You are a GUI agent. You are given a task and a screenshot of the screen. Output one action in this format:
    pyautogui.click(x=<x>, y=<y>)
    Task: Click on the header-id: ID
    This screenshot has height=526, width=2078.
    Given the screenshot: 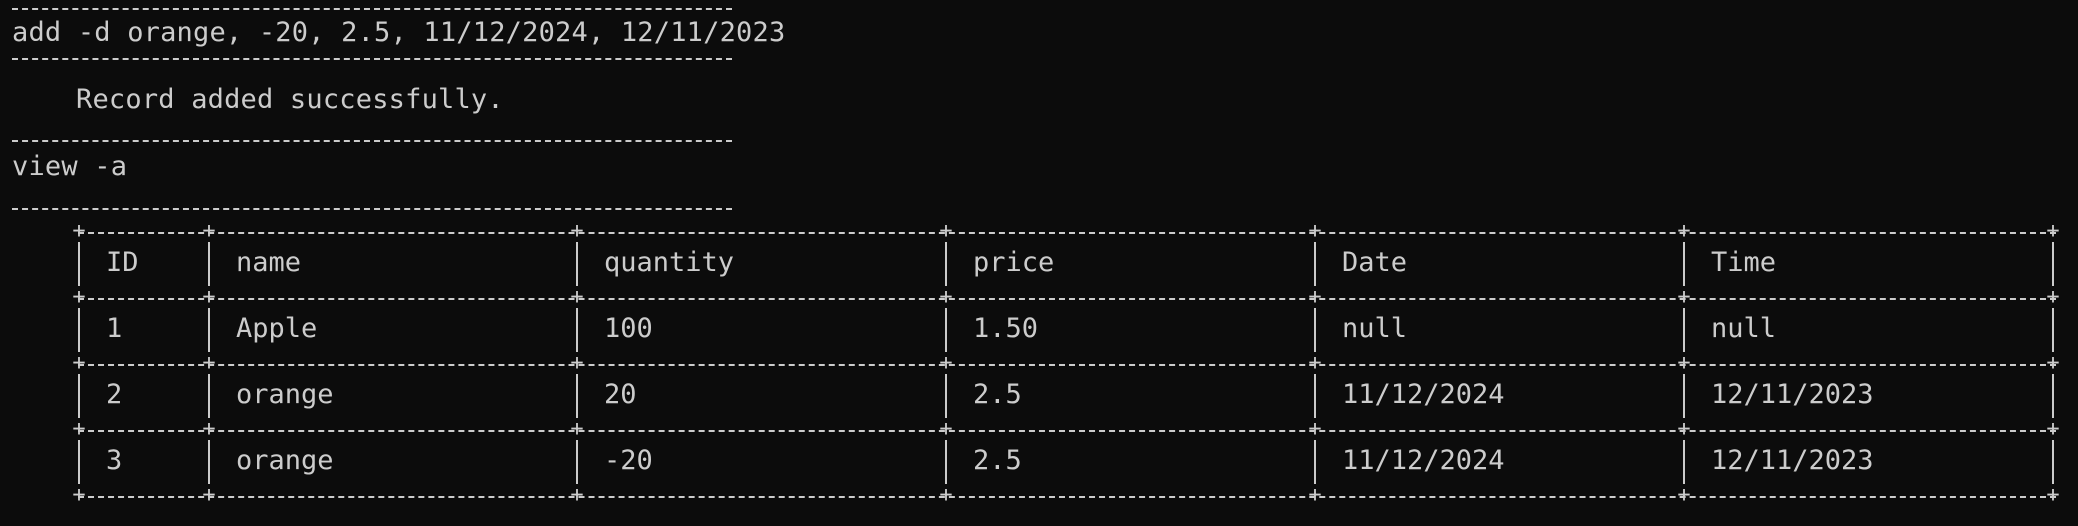 What is the action you would take?
    pyautogui.click(x=122, y=262)
    